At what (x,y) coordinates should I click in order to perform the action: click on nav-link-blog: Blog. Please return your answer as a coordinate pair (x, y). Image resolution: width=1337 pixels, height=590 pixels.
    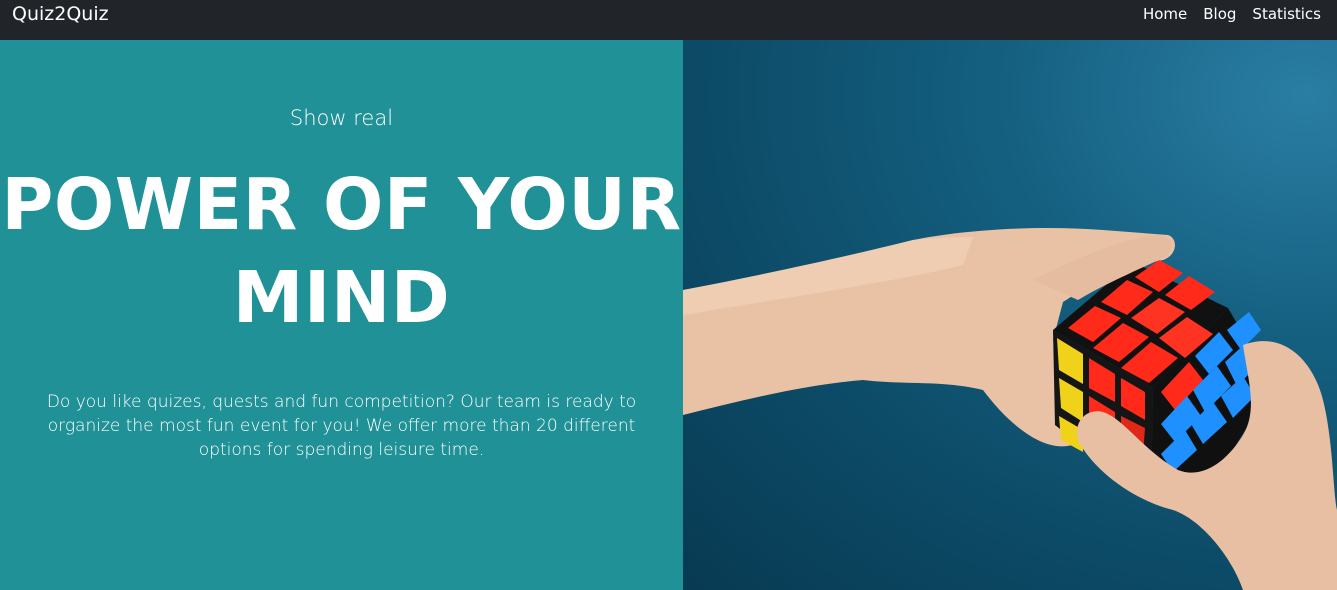
    Looking at the image, I should click on (1219, 14).